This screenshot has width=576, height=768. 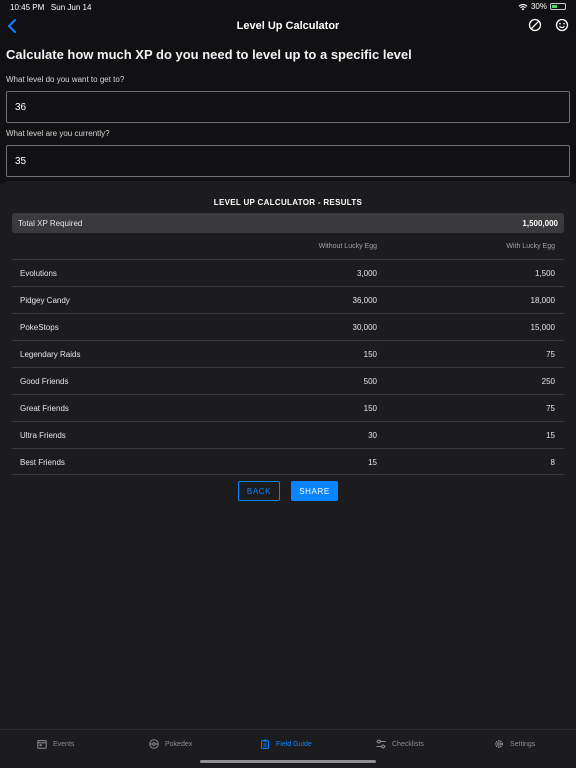 I want to click on column-header-without-lucky-egg: Without Lucky Egg, so click(x=347, y=246).